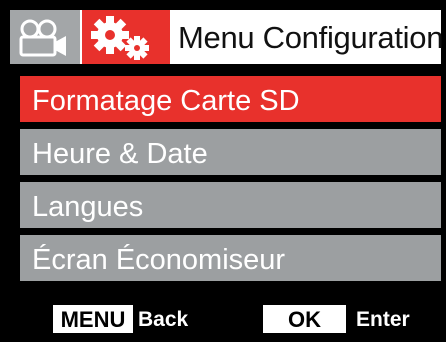  I want to click on video-camera-icon, so click(42, 38).